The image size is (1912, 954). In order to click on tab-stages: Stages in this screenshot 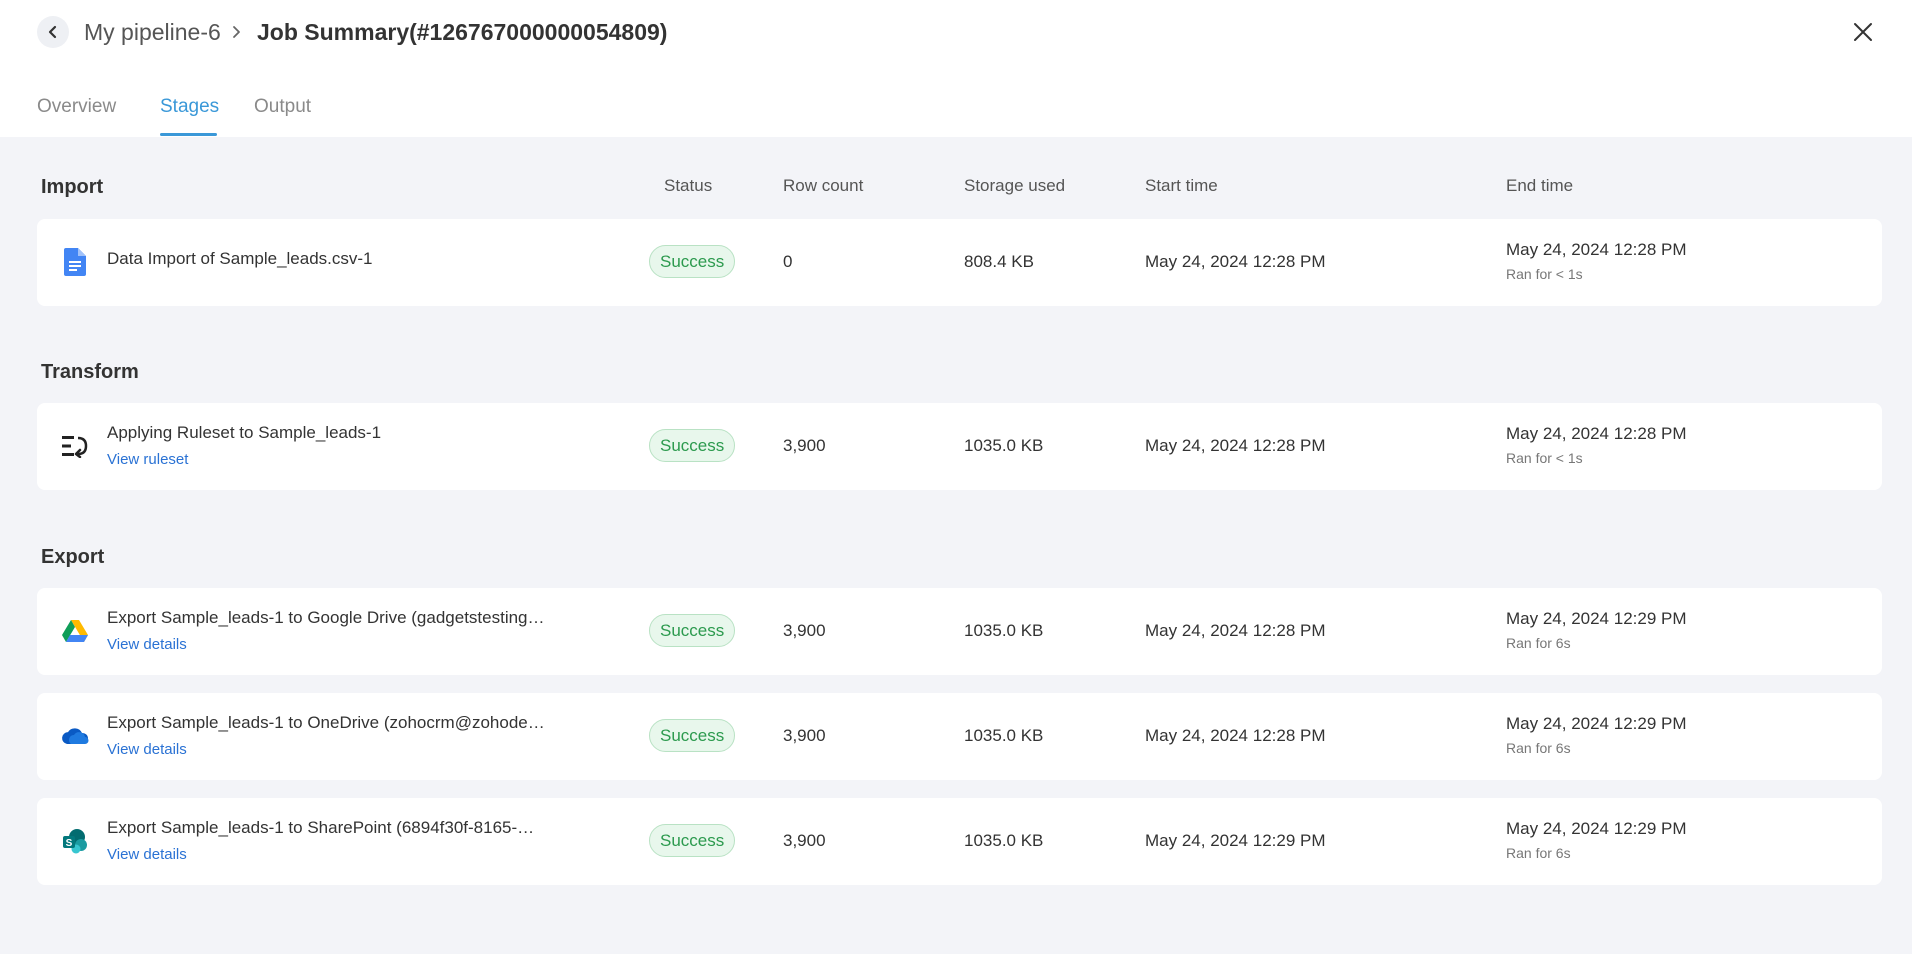, I will do `click(189, 107)`.